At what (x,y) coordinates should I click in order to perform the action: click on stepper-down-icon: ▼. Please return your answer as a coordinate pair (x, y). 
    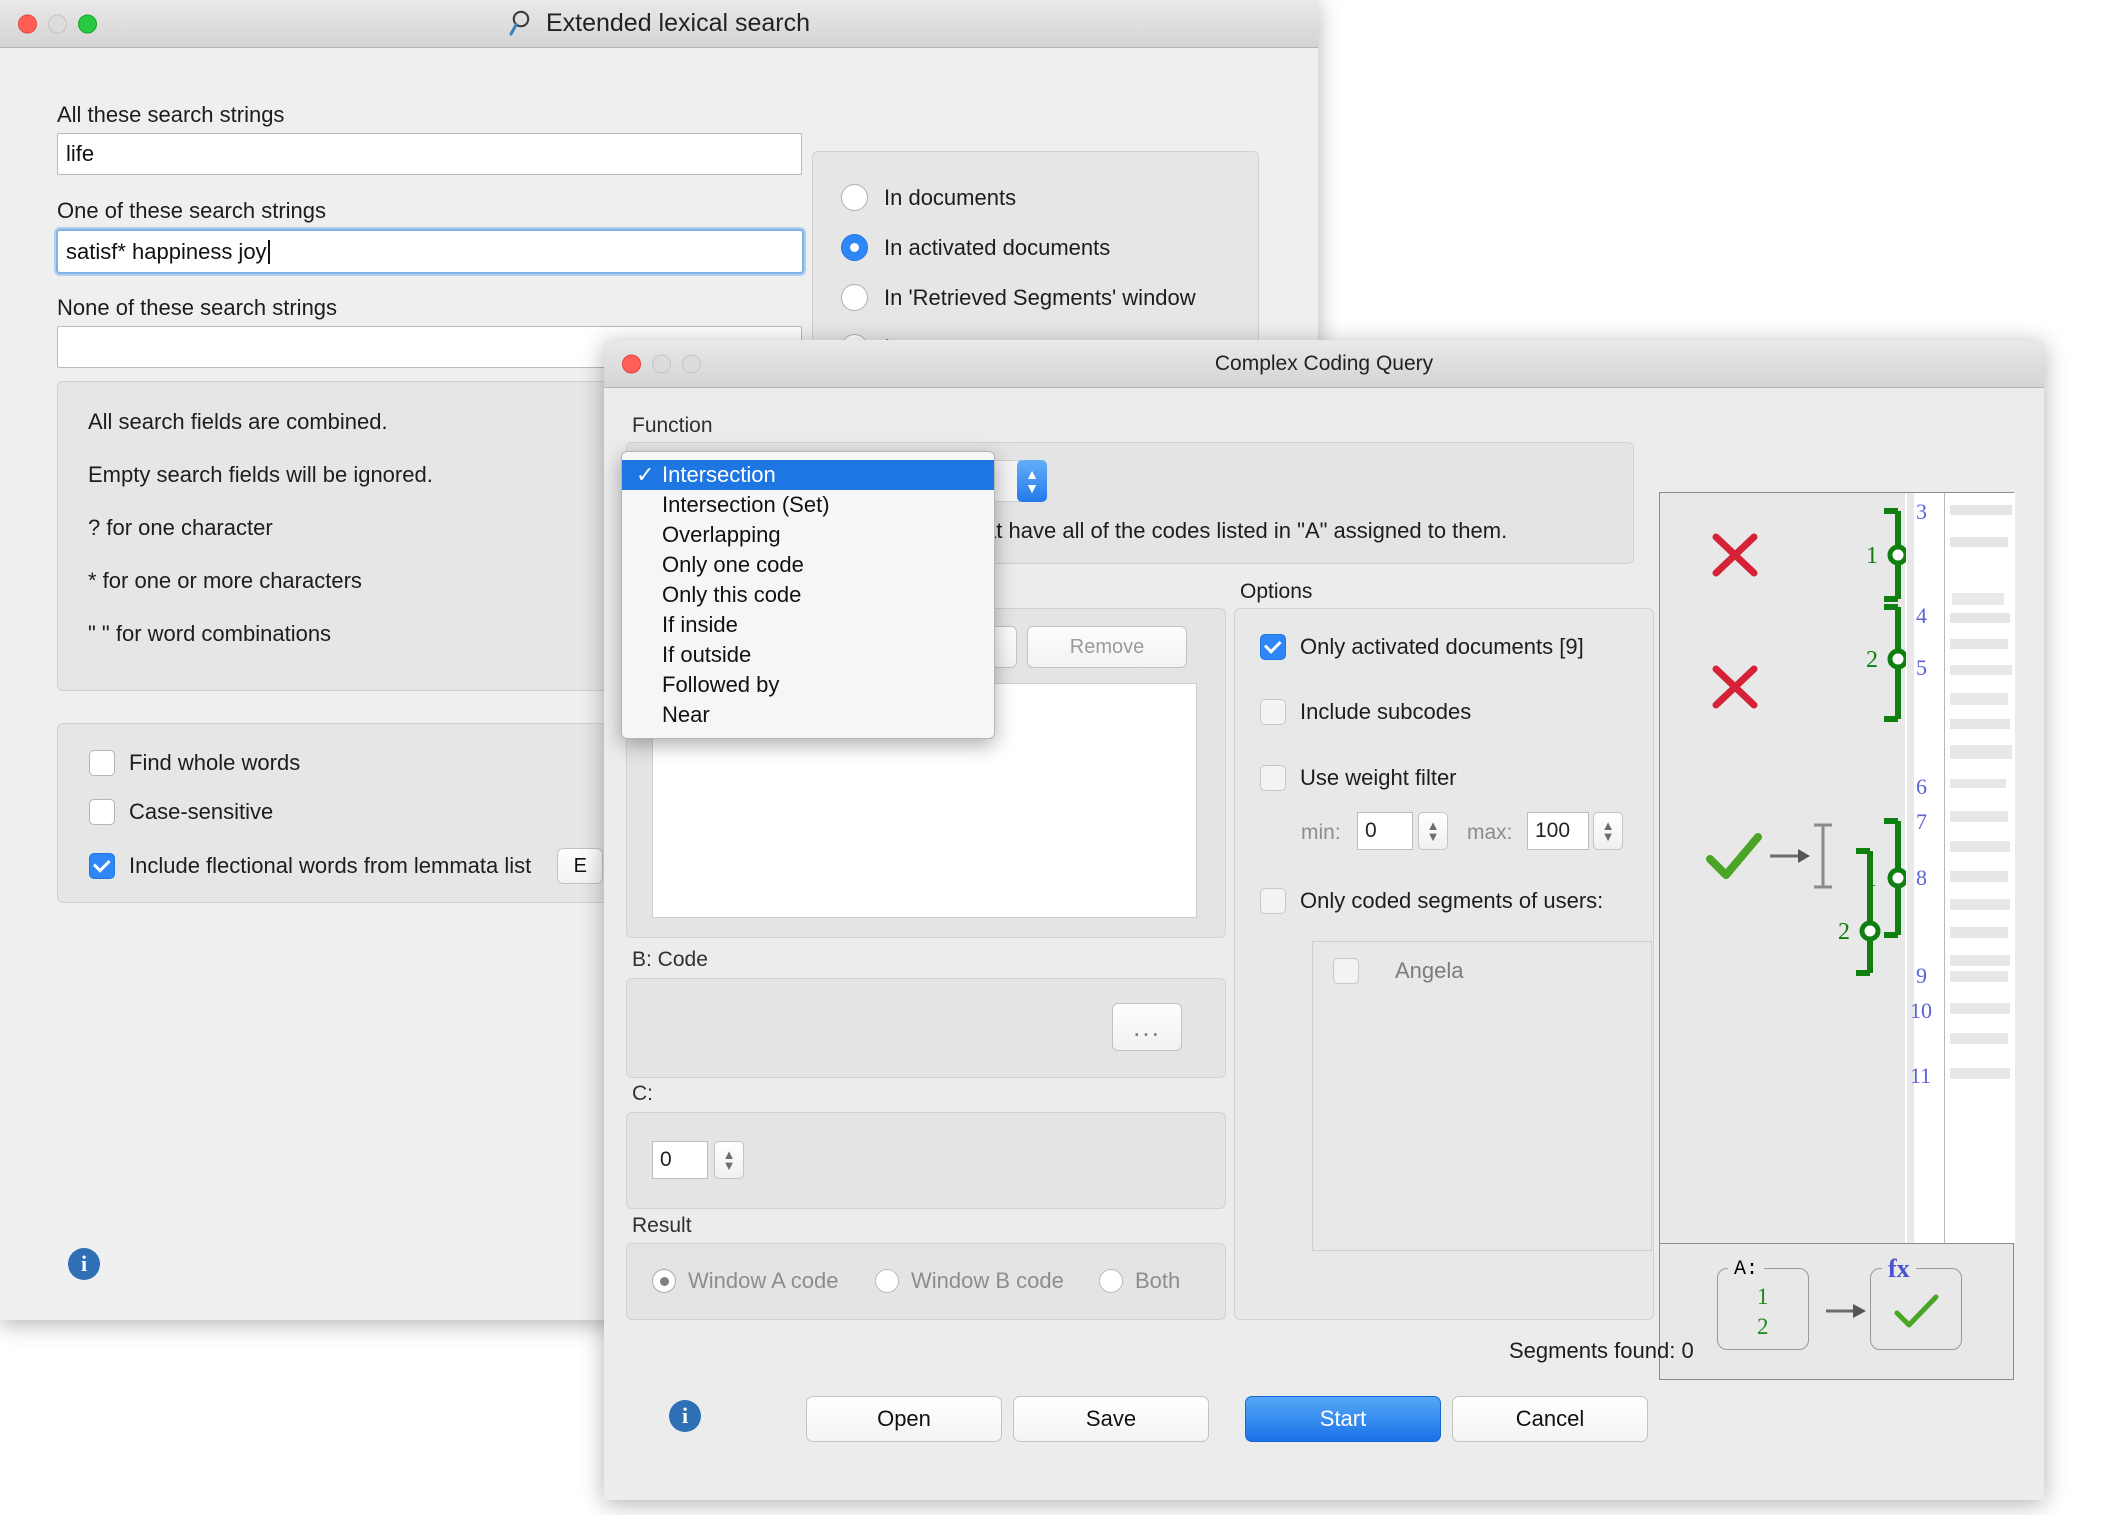
    Looking at the image, I should click on (729, 1165).